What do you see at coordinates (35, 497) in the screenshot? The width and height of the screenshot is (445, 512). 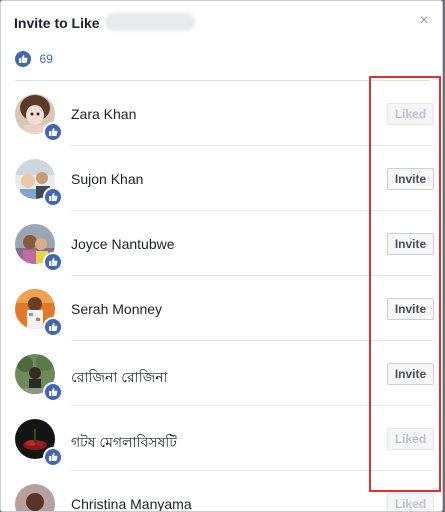 I see `avatar` at bounding box center [35, 497].